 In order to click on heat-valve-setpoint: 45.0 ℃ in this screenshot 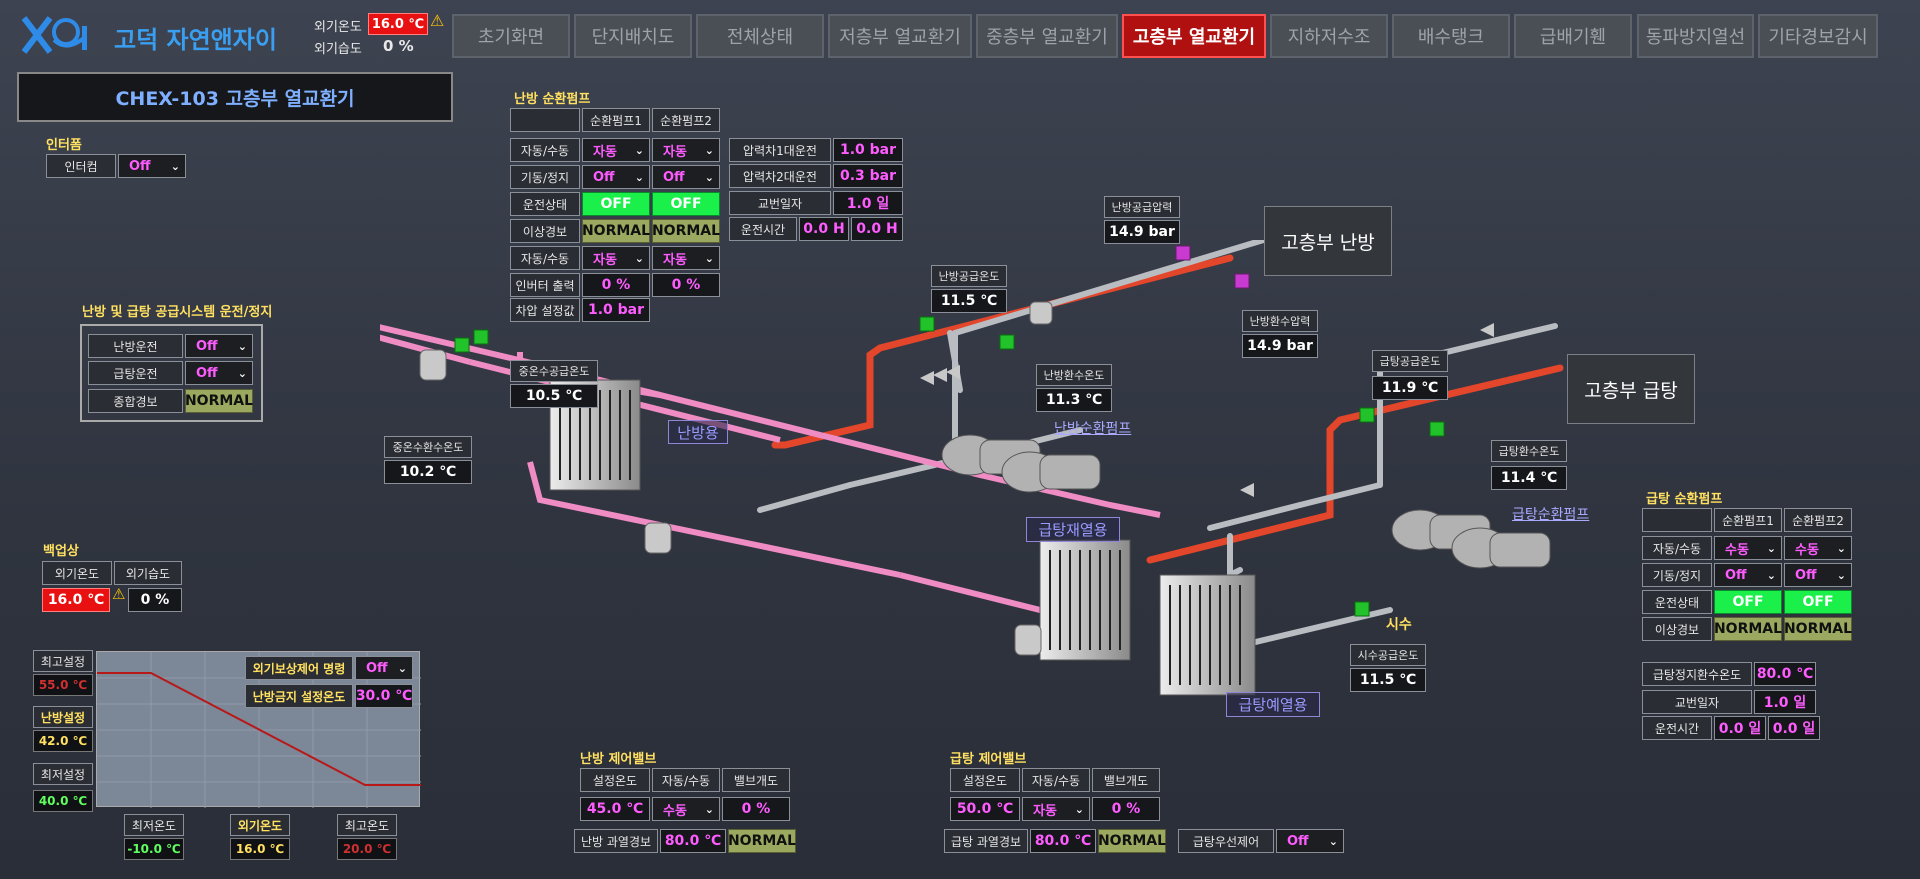, I will do `click(615, 809)`.